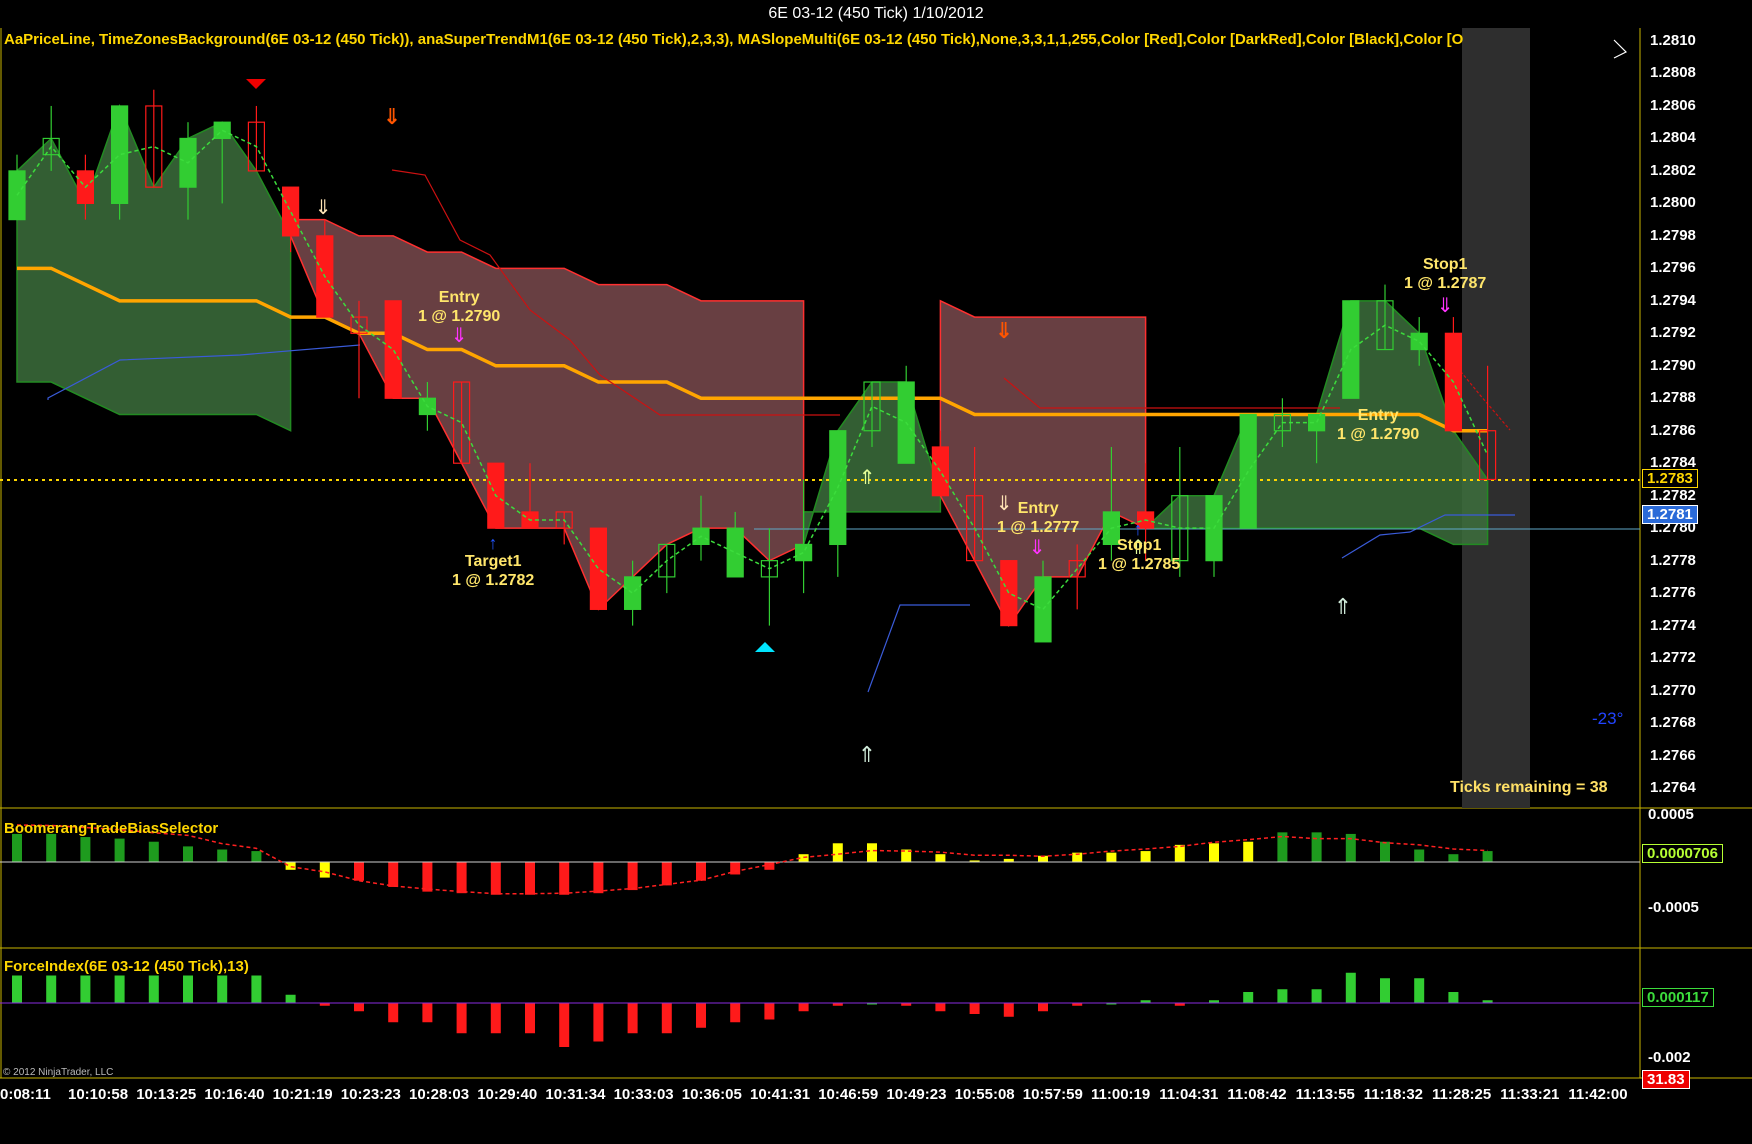 The image size is (1752, 1144). I want to click on price-tick: 1.2770, so click(1673, 690).